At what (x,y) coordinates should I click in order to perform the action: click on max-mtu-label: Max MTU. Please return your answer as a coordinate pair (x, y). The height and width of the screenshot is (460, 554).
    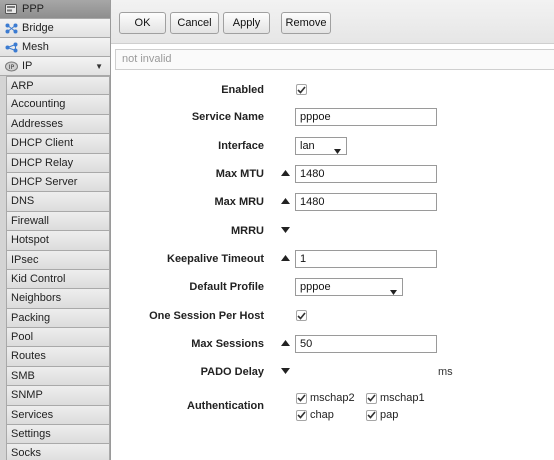
    Looking at the image, I should click on (239, 174).